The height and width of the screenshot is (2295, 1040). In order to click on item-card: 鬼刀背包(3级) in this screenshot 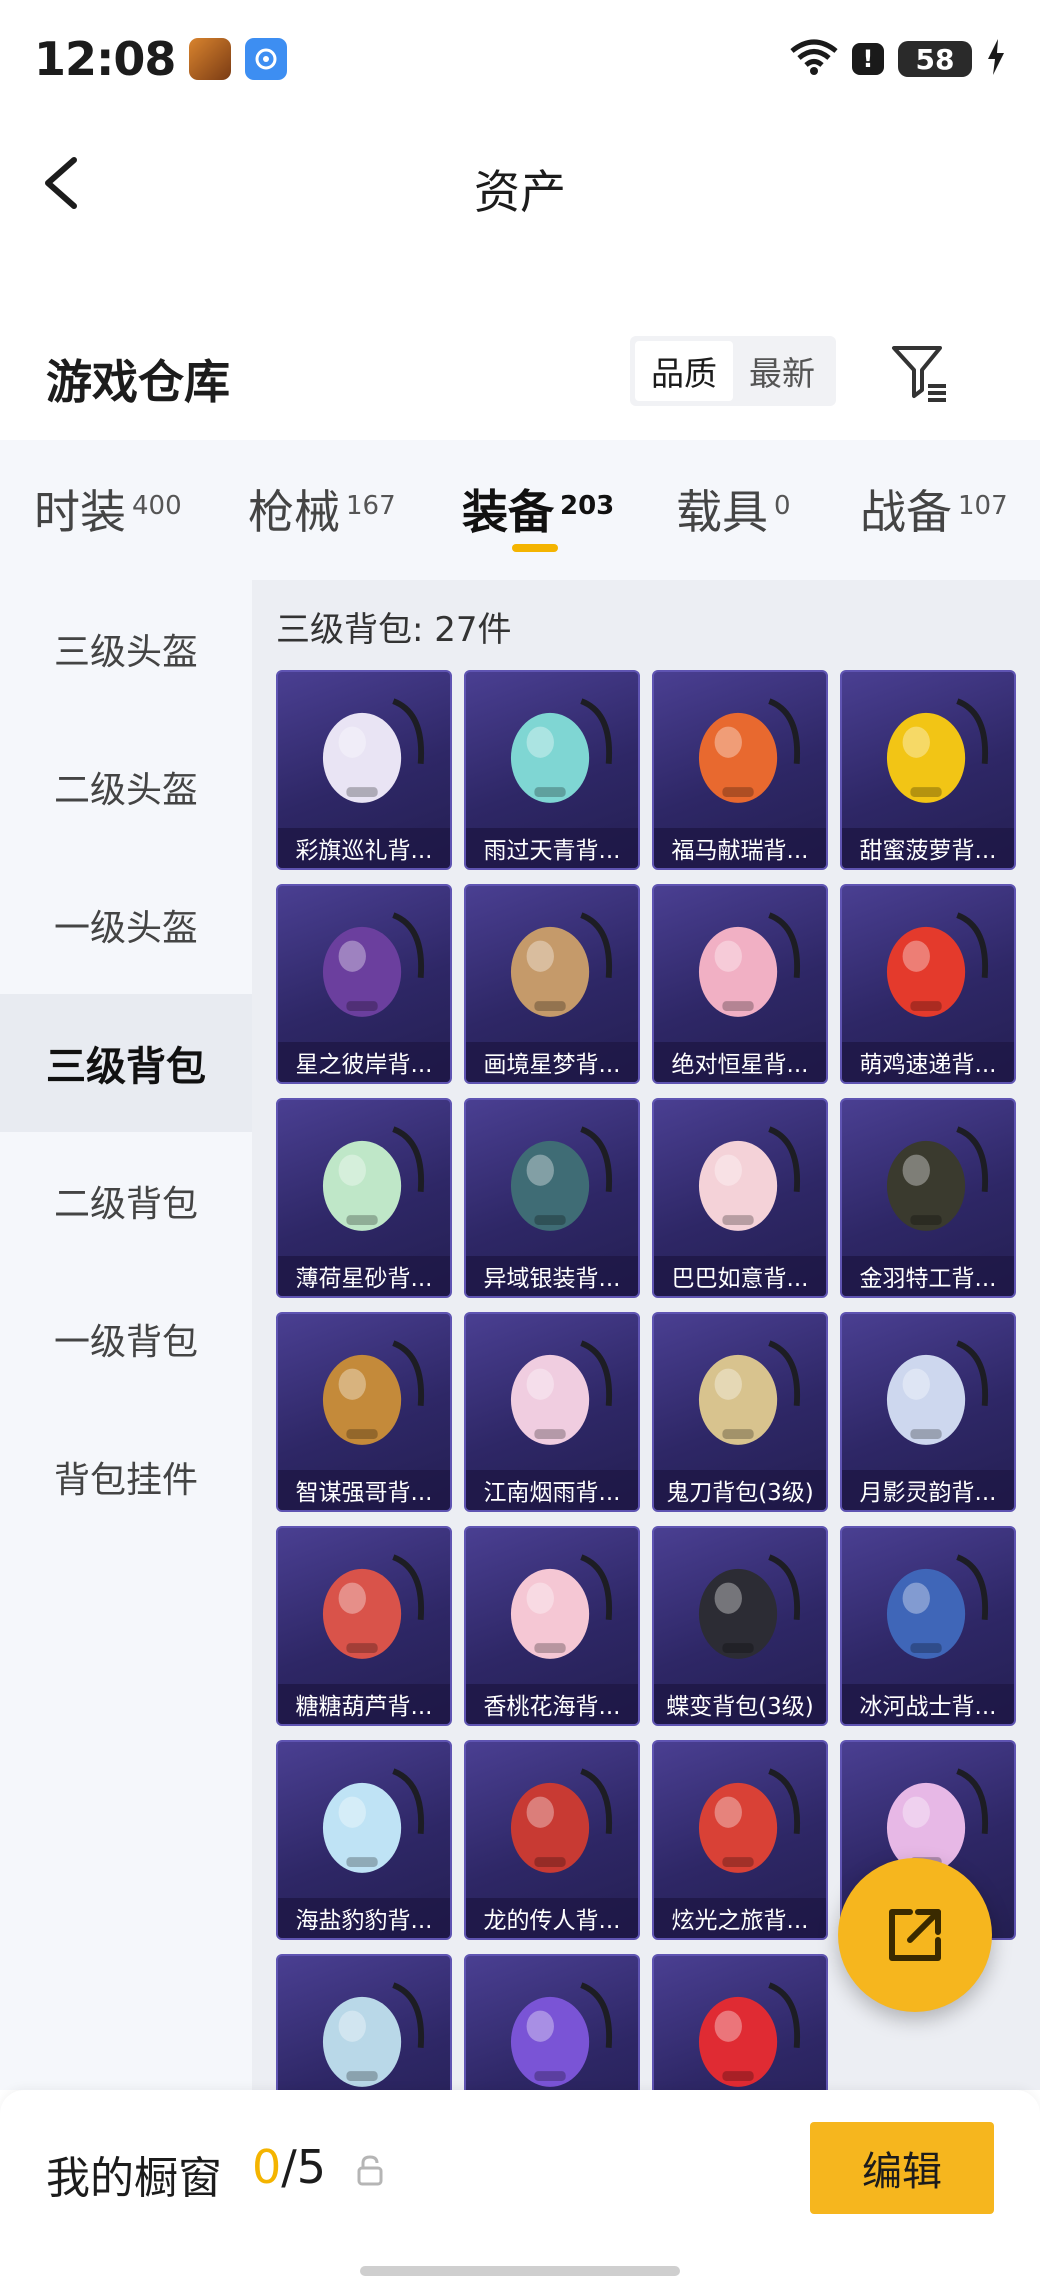, I will do `click(740, 1412)`.